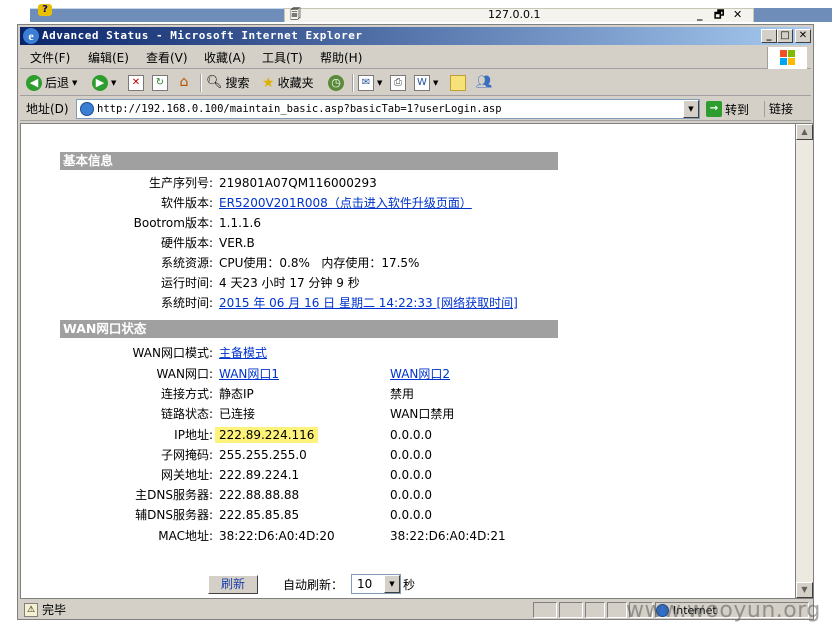 The width and height of the screenshot is (832, 642). Describe the element at coordinates (34, 83) in the screenshot. I see `back-arrow-icon: ◀` at that location.